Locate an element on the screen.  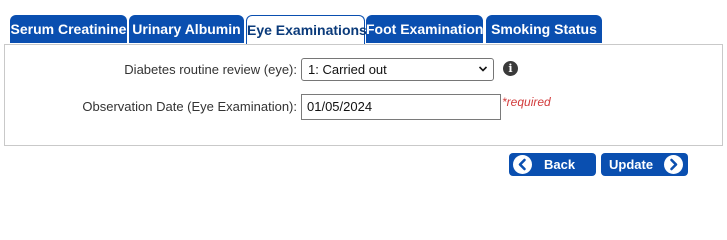
update-button: Update is located at coordinates (644, 164).